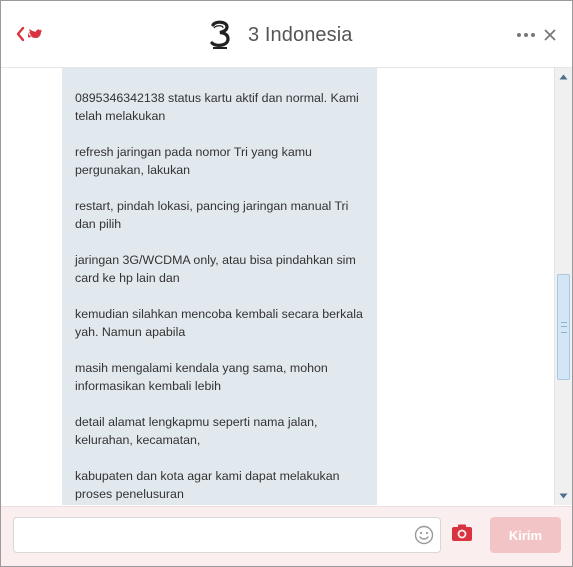  I want to click on scroll-up-arrow, so click(563, 76).